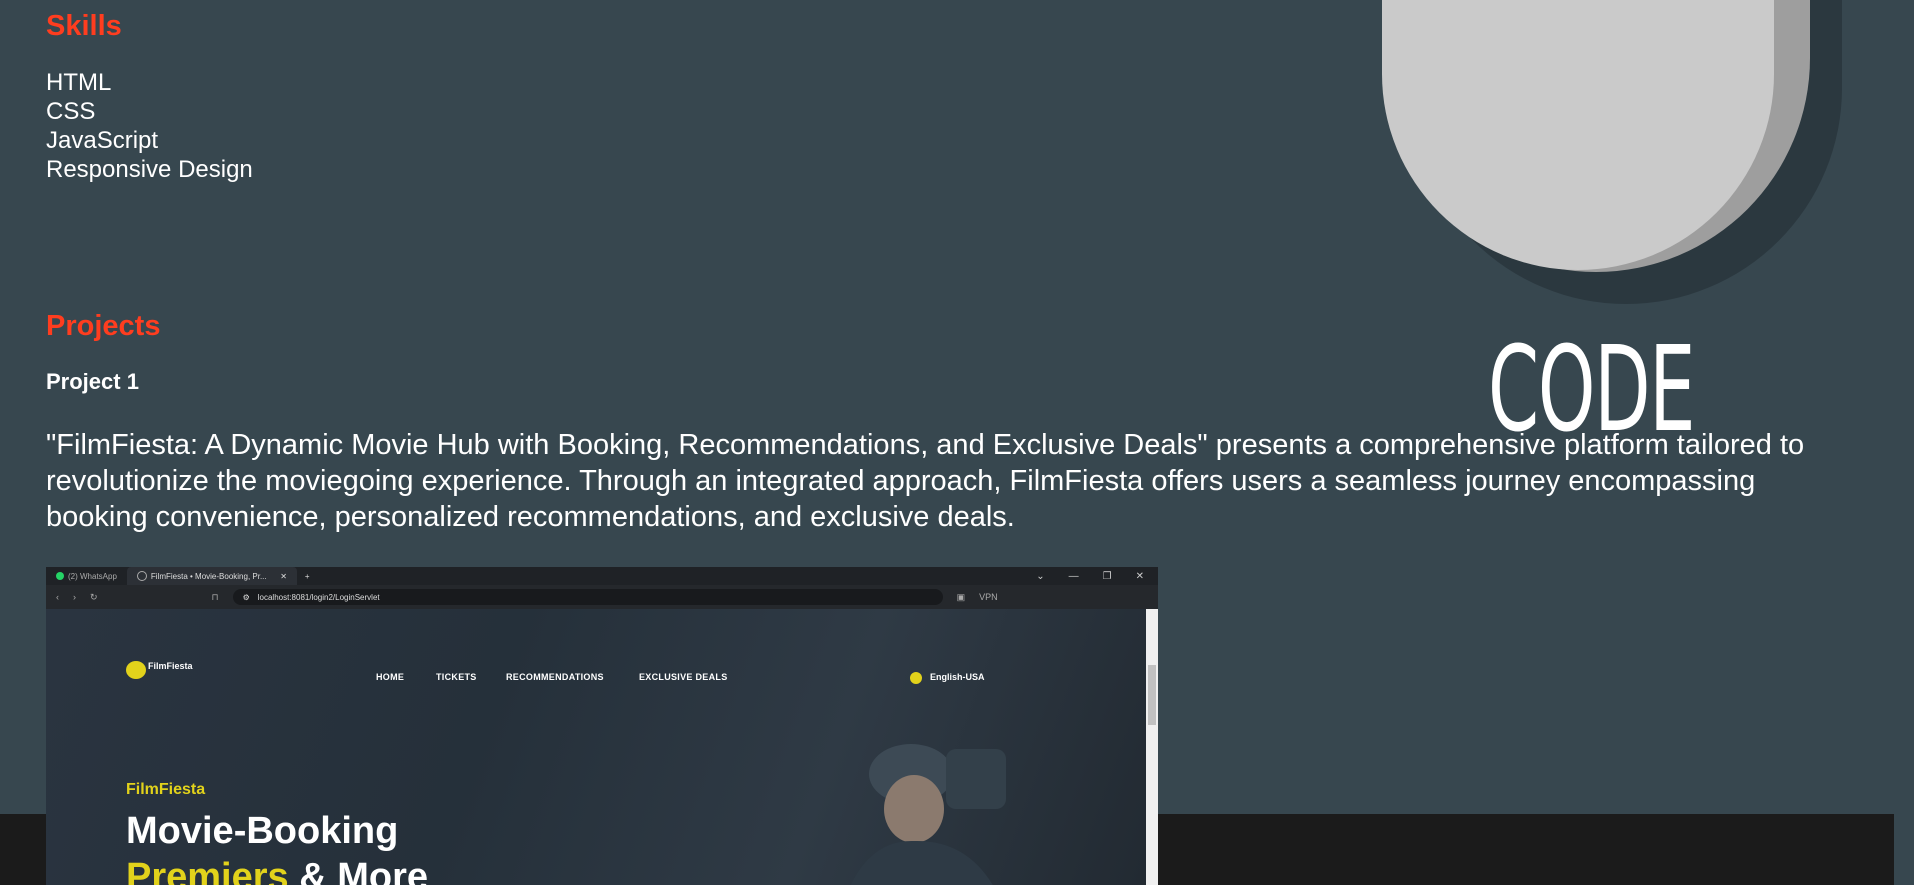 The height and width of the screenshot is (885, 1914). I want to click on projects-heading: Projects, so click(103, 326).